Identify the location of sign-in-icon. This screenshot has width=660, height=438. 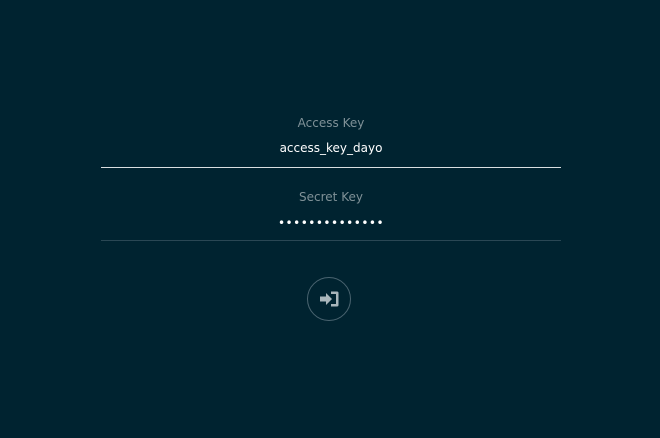
(329, 299).